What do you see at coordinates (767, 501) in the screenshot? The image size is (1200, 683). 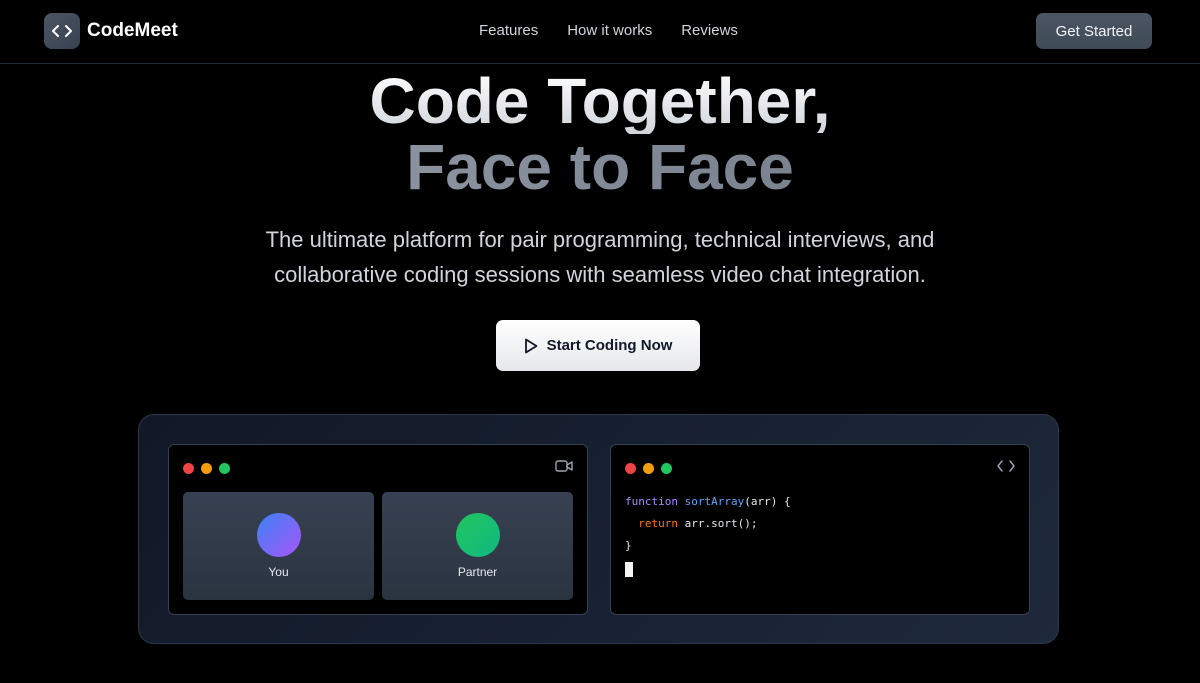 I see `code-text: (arr) {` at bounding box center [767, 501].